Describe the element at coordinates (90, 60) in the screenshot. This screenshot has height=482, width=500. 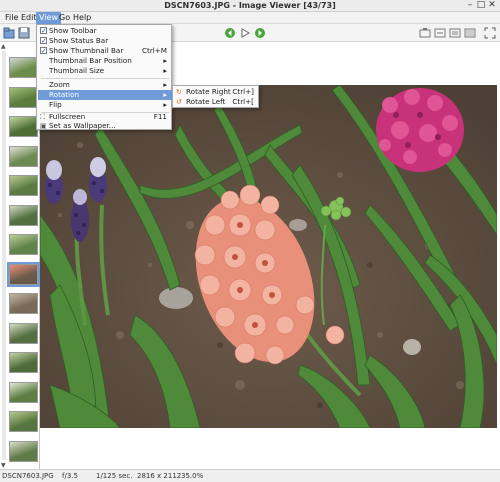
I see `menu-item-label: Thumbnail Bar Position` at that location.